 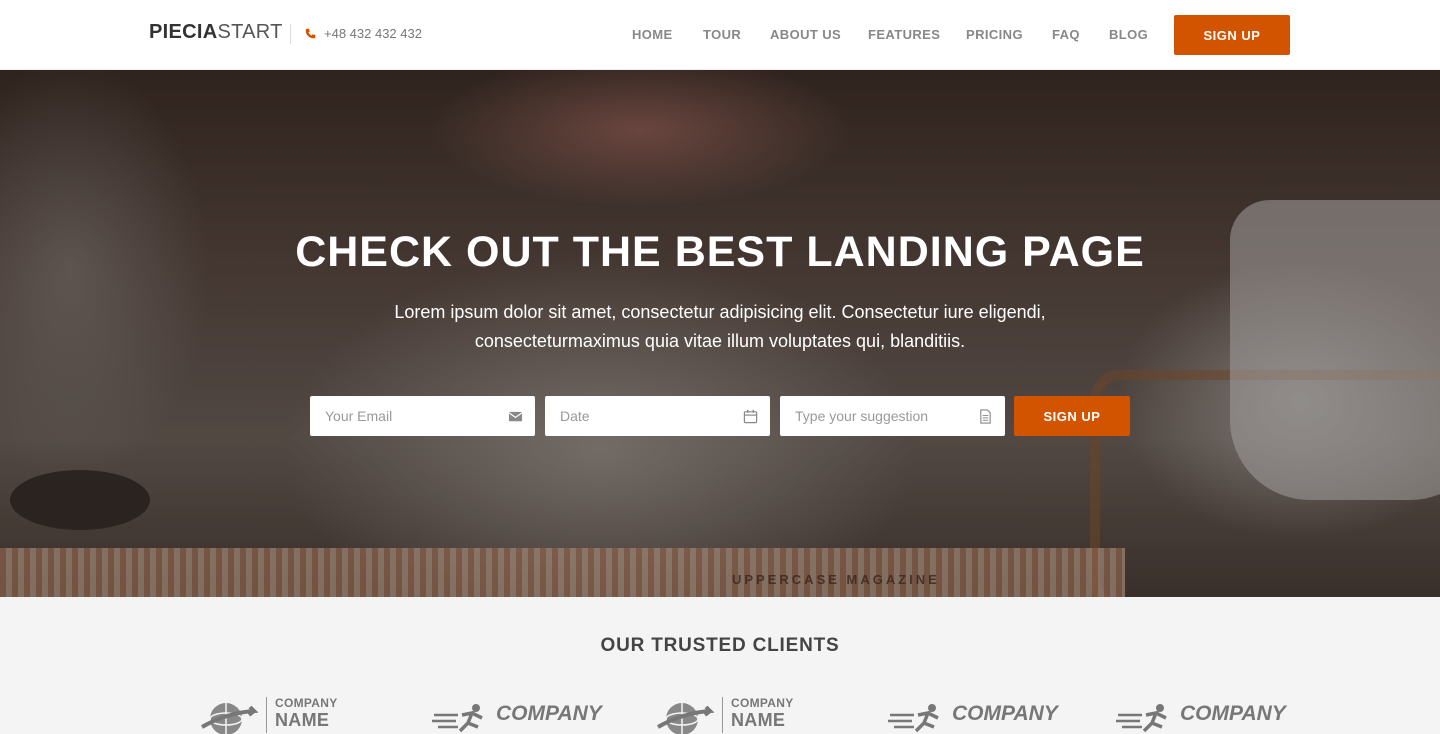 What do you see at coordinates (1232, 35) in the screenshot?
I see `header-signup-button: SIGN UP` at bounding box center [1232, 35].